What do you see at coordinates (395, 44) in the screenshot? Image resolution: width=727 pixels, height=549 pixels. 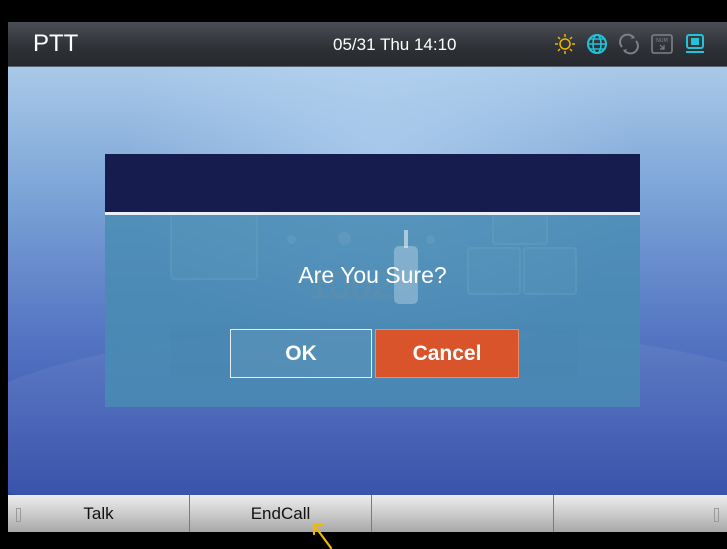 I see `date-time: 05/31 Thu 14:10` at bounding box center [395, 44].